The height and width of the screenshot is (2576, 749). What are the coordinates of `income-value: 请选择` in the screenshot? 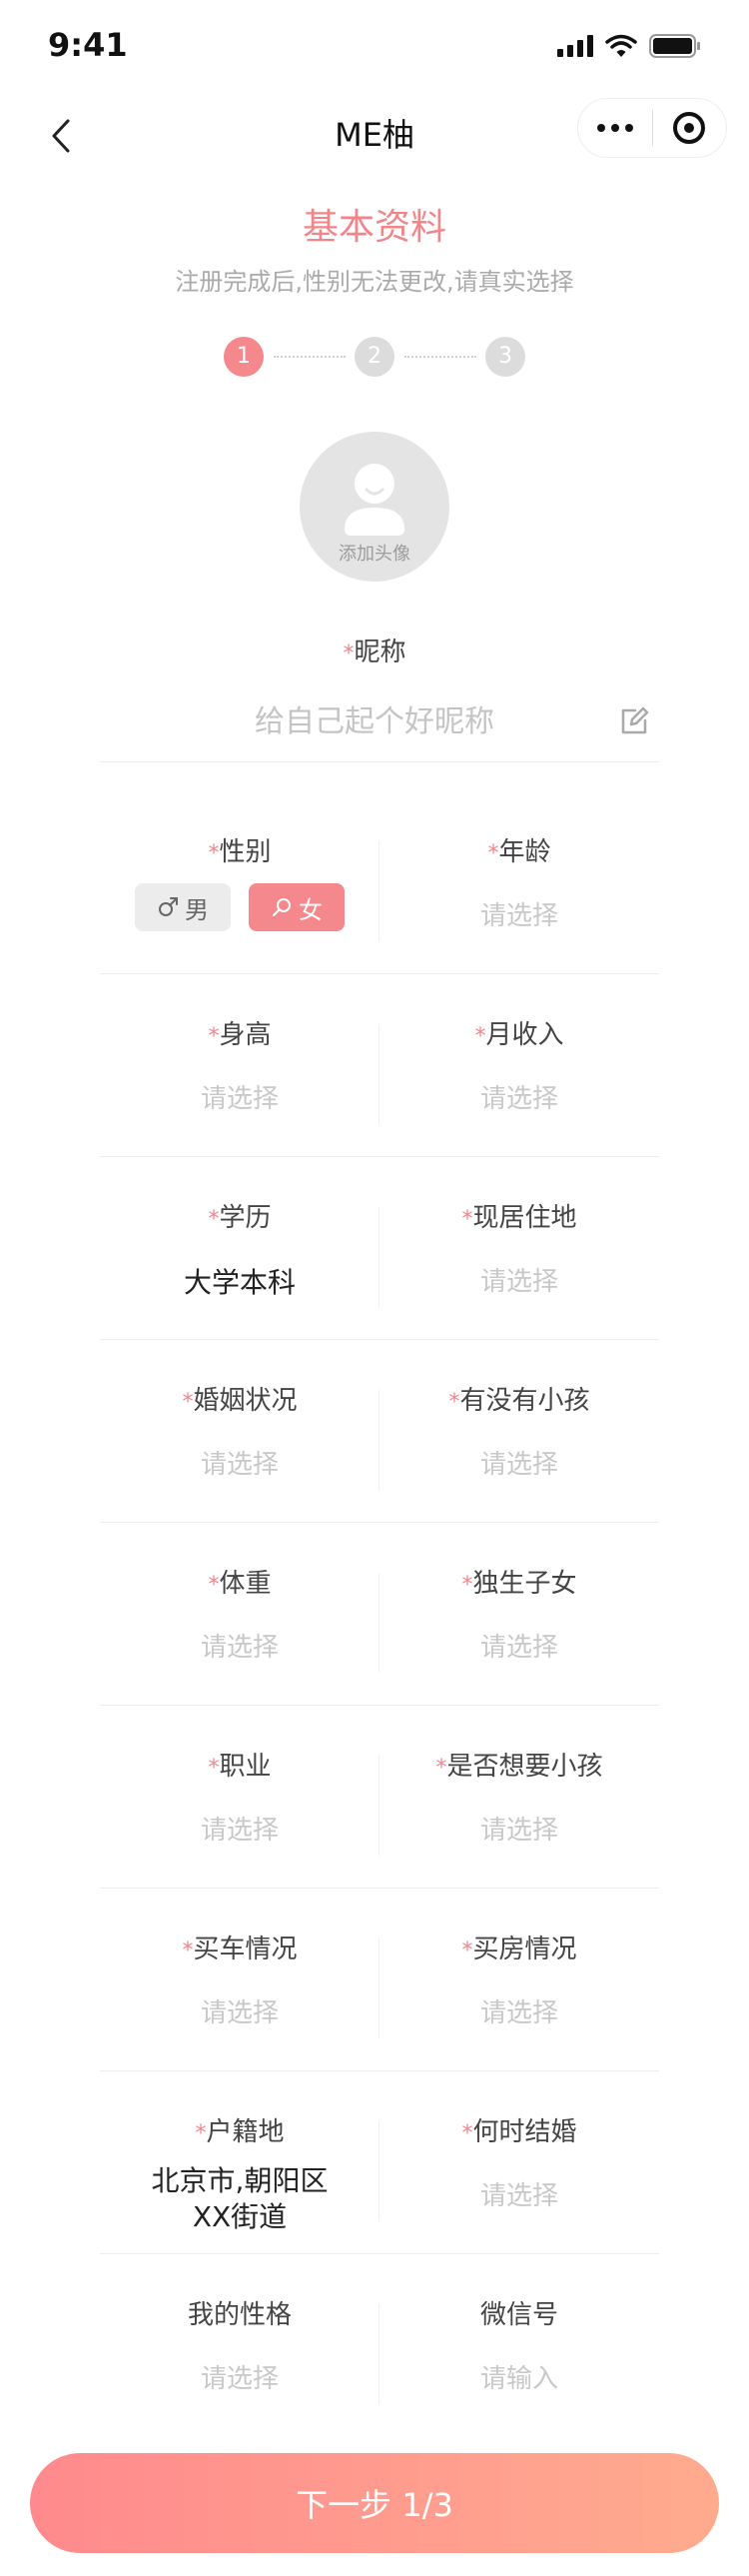 It's located at (518, 1099).